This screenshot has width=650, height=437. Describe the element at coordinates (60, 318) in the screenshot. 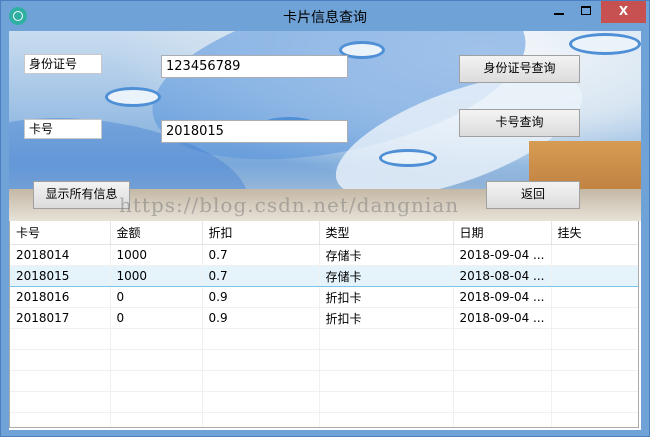

I see `cell-card-no: 2018017` at that location.